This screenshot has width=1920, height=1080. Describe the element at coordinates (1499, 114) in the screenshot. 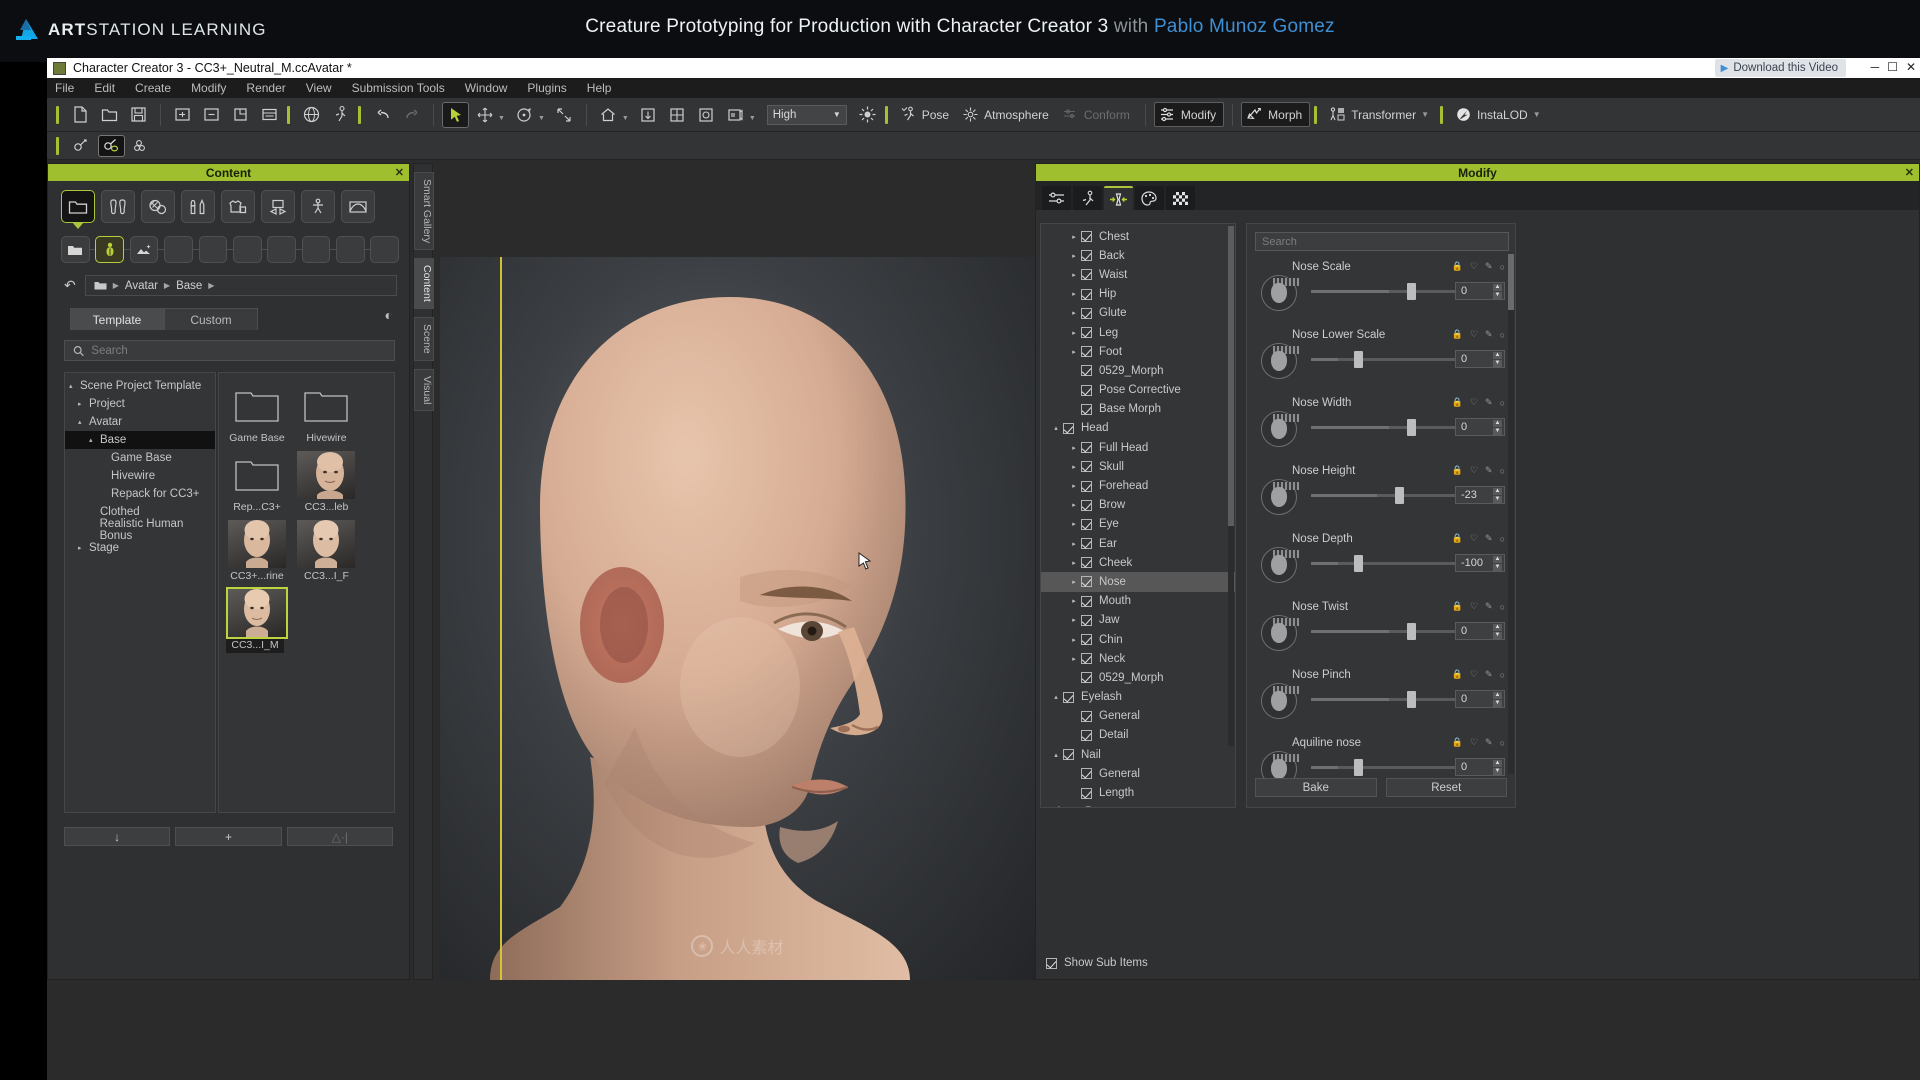

I see `instalod-button: InstaLOD ▼` at that location.